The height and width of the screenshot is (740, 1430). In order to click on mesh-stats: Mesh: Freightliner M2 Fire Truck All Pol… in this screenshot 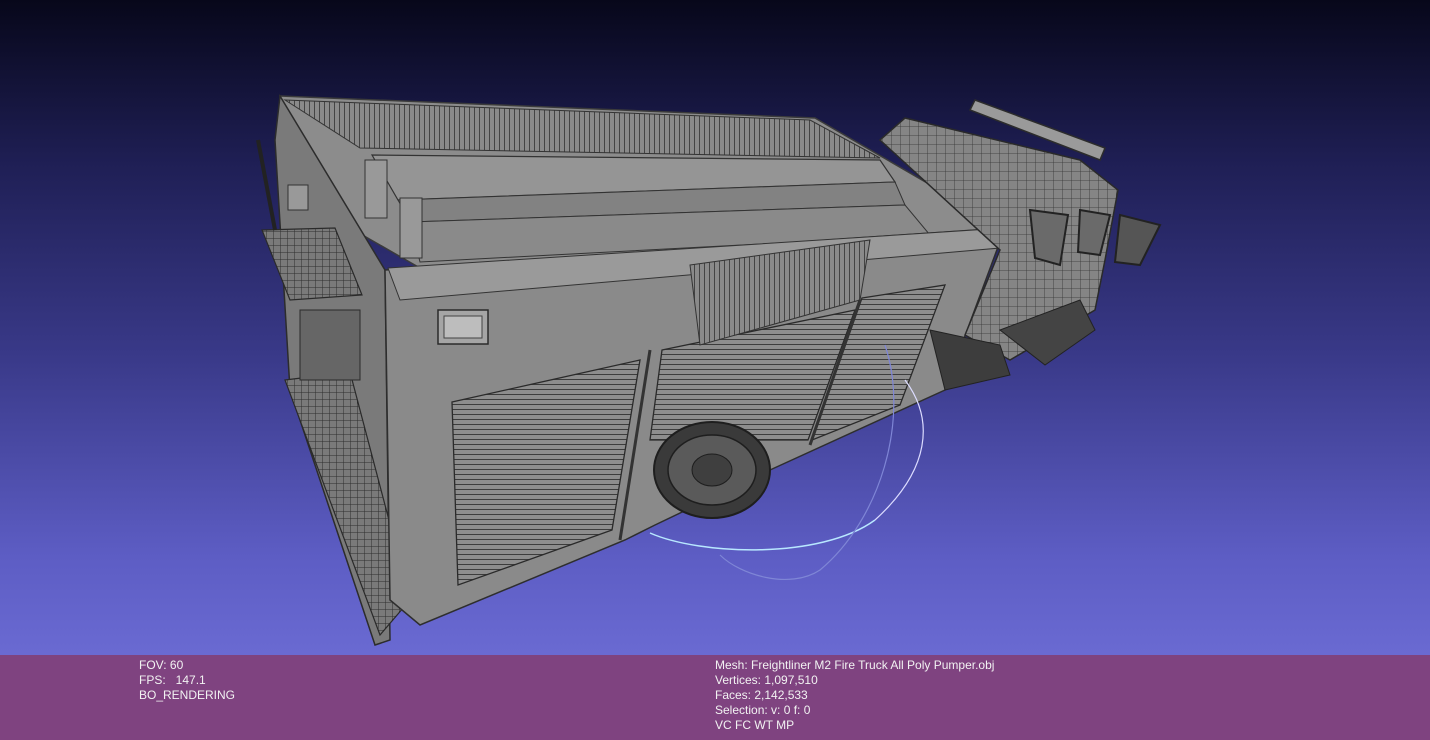, I will do `click(854, 695)`.